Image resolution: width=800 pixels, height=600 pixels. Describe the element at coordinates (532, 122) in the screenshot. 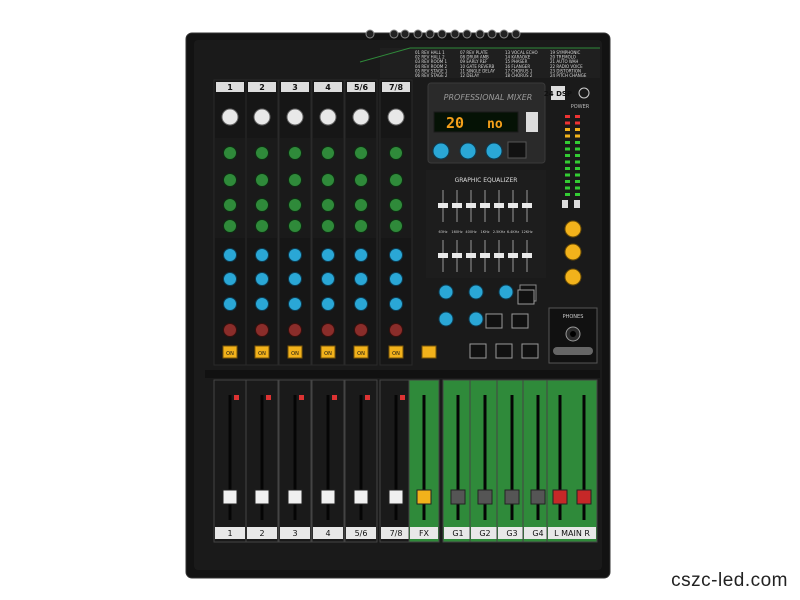

I see `usb-port` at that location.